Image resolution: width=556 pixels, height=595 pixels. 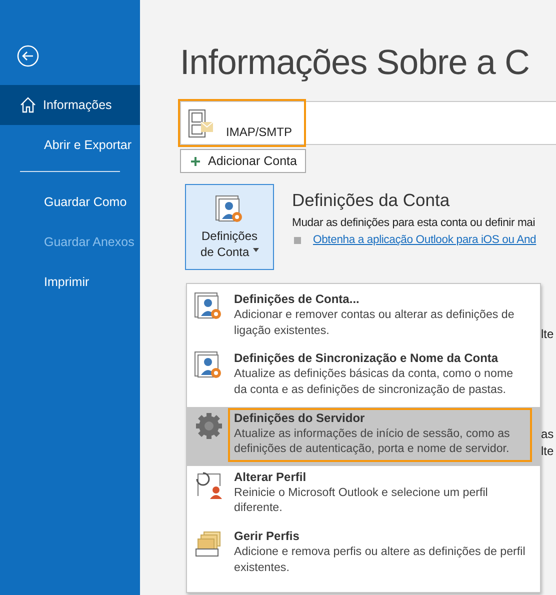 What do you see at coordinates (70, 105) in the screenshot?
I see `sidebar-item: Informações` at bounding box center [70, 105].